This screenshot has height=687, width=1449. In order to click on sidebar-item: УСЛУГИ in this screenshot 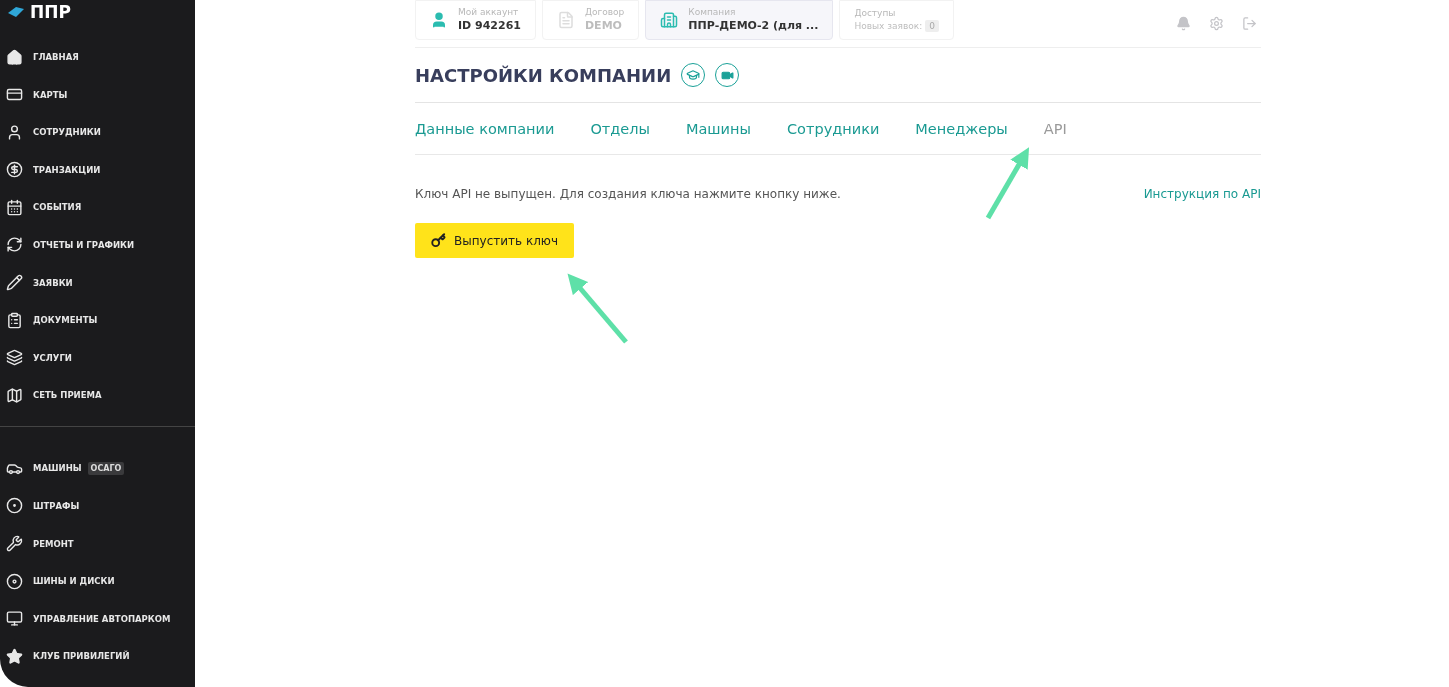, I will do `click(100, 357)`.